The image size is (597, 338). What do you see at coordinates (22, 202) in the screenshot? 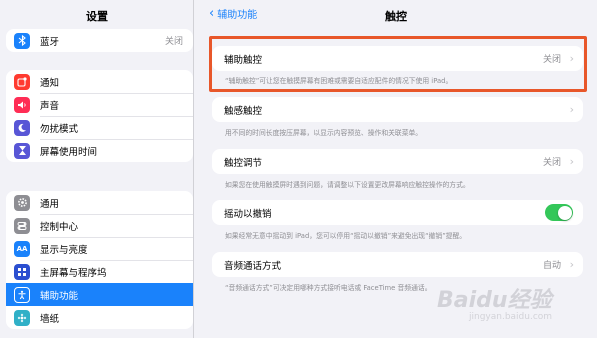
I see `gear-icon` at bounding box center [22, 202].